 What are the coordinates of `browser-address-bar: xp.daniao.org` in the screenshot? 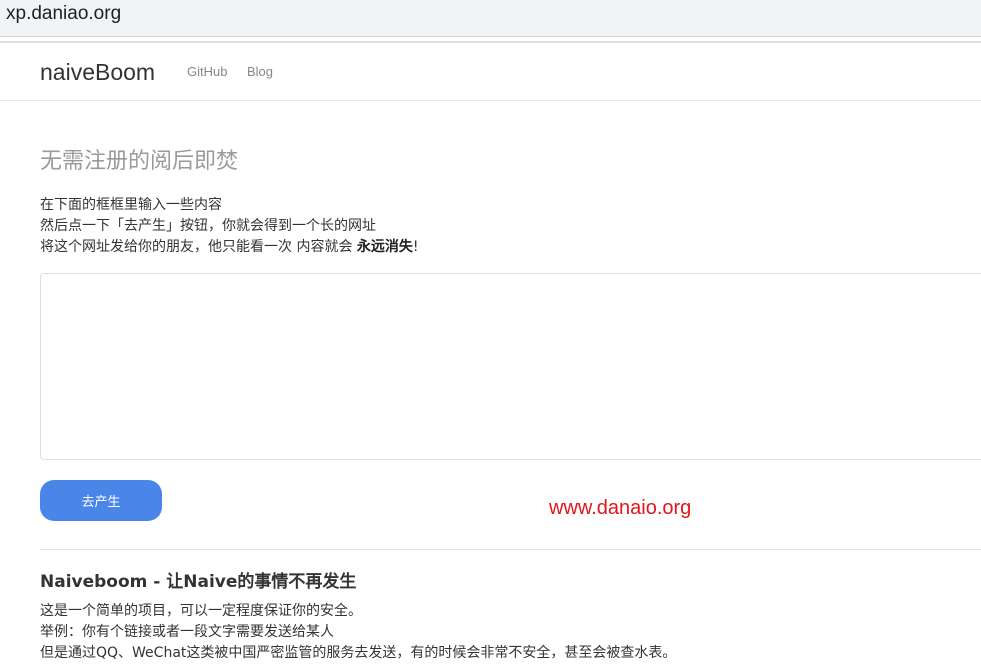 It's located at (490, 18).